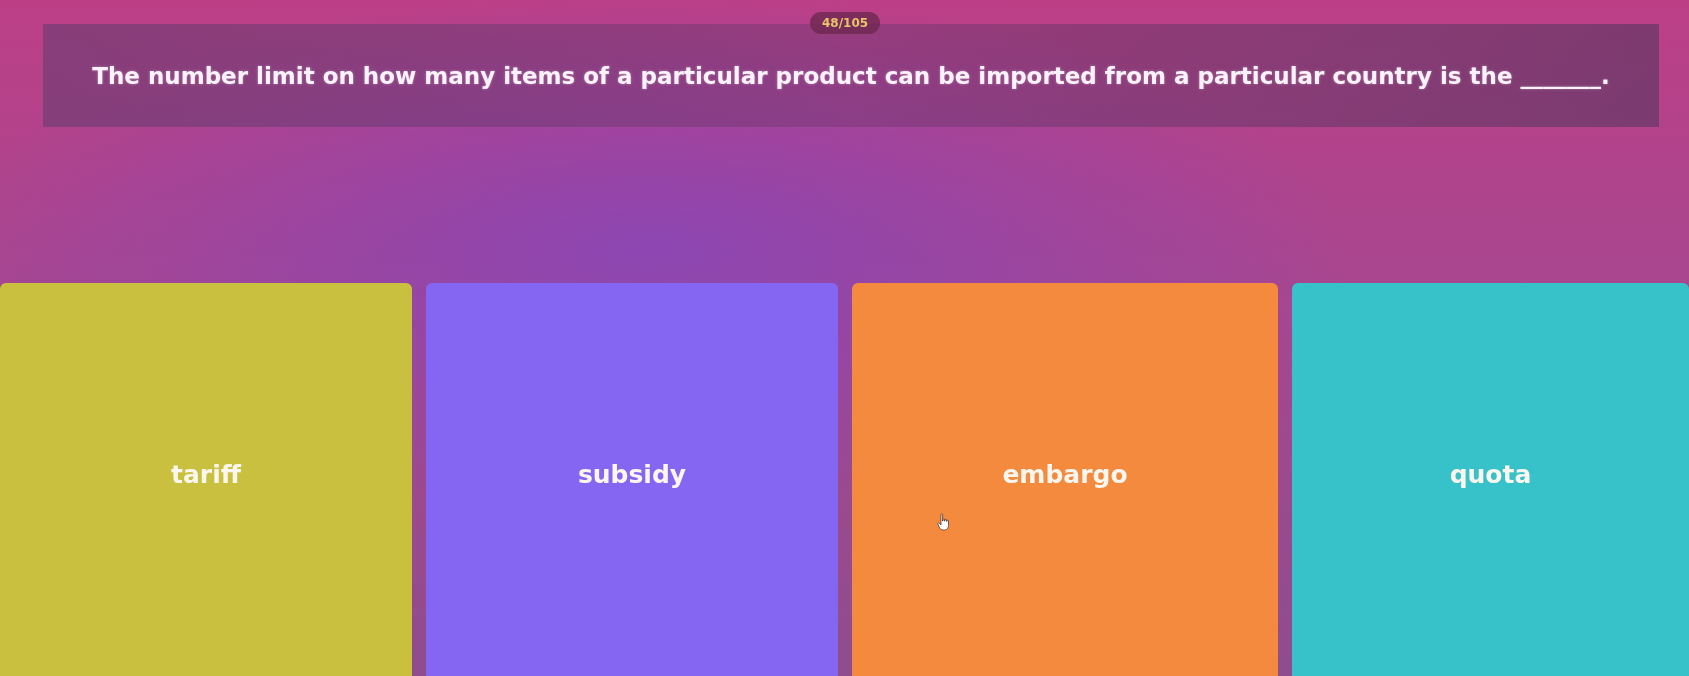  Describe the element at coordinates (1490, 479) in the screenshot. I see `answer-option: quota` at that location.